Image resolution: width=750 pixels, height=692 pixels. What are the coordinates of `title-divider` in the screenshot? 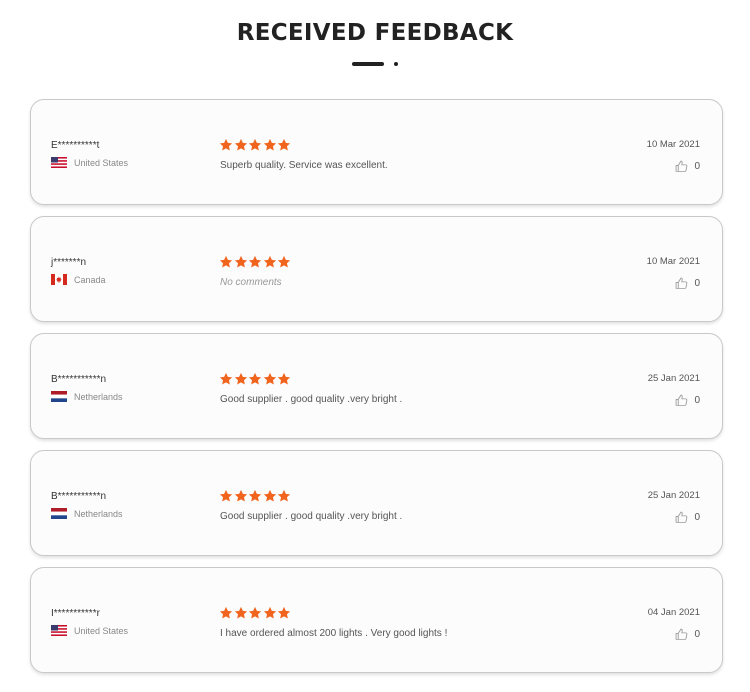 It's located at (377, 64).